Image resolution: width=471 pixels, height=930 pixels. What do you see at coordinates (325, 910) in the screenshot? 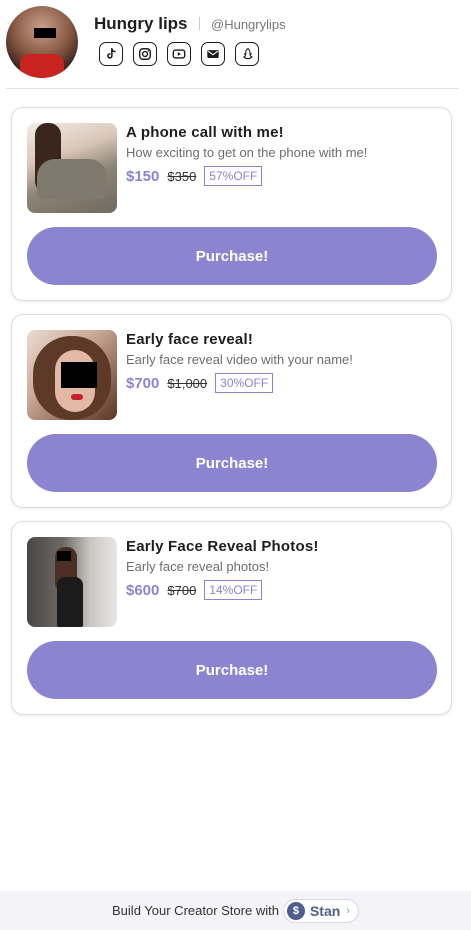
I see `stan-brand-name: Stan` at bounding box center [325, 910].